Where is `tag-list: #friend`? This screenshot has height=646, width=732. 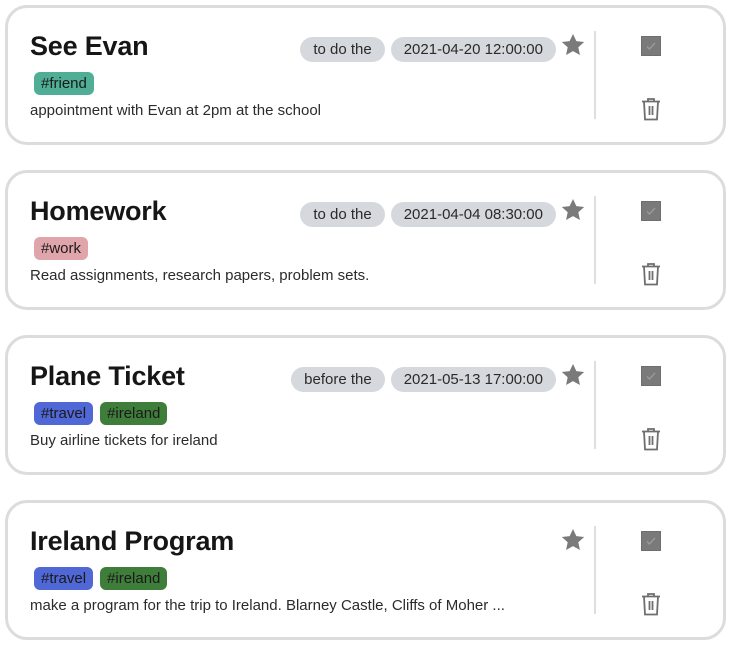
tag-list: #friend is located at coordinates (64, 83).